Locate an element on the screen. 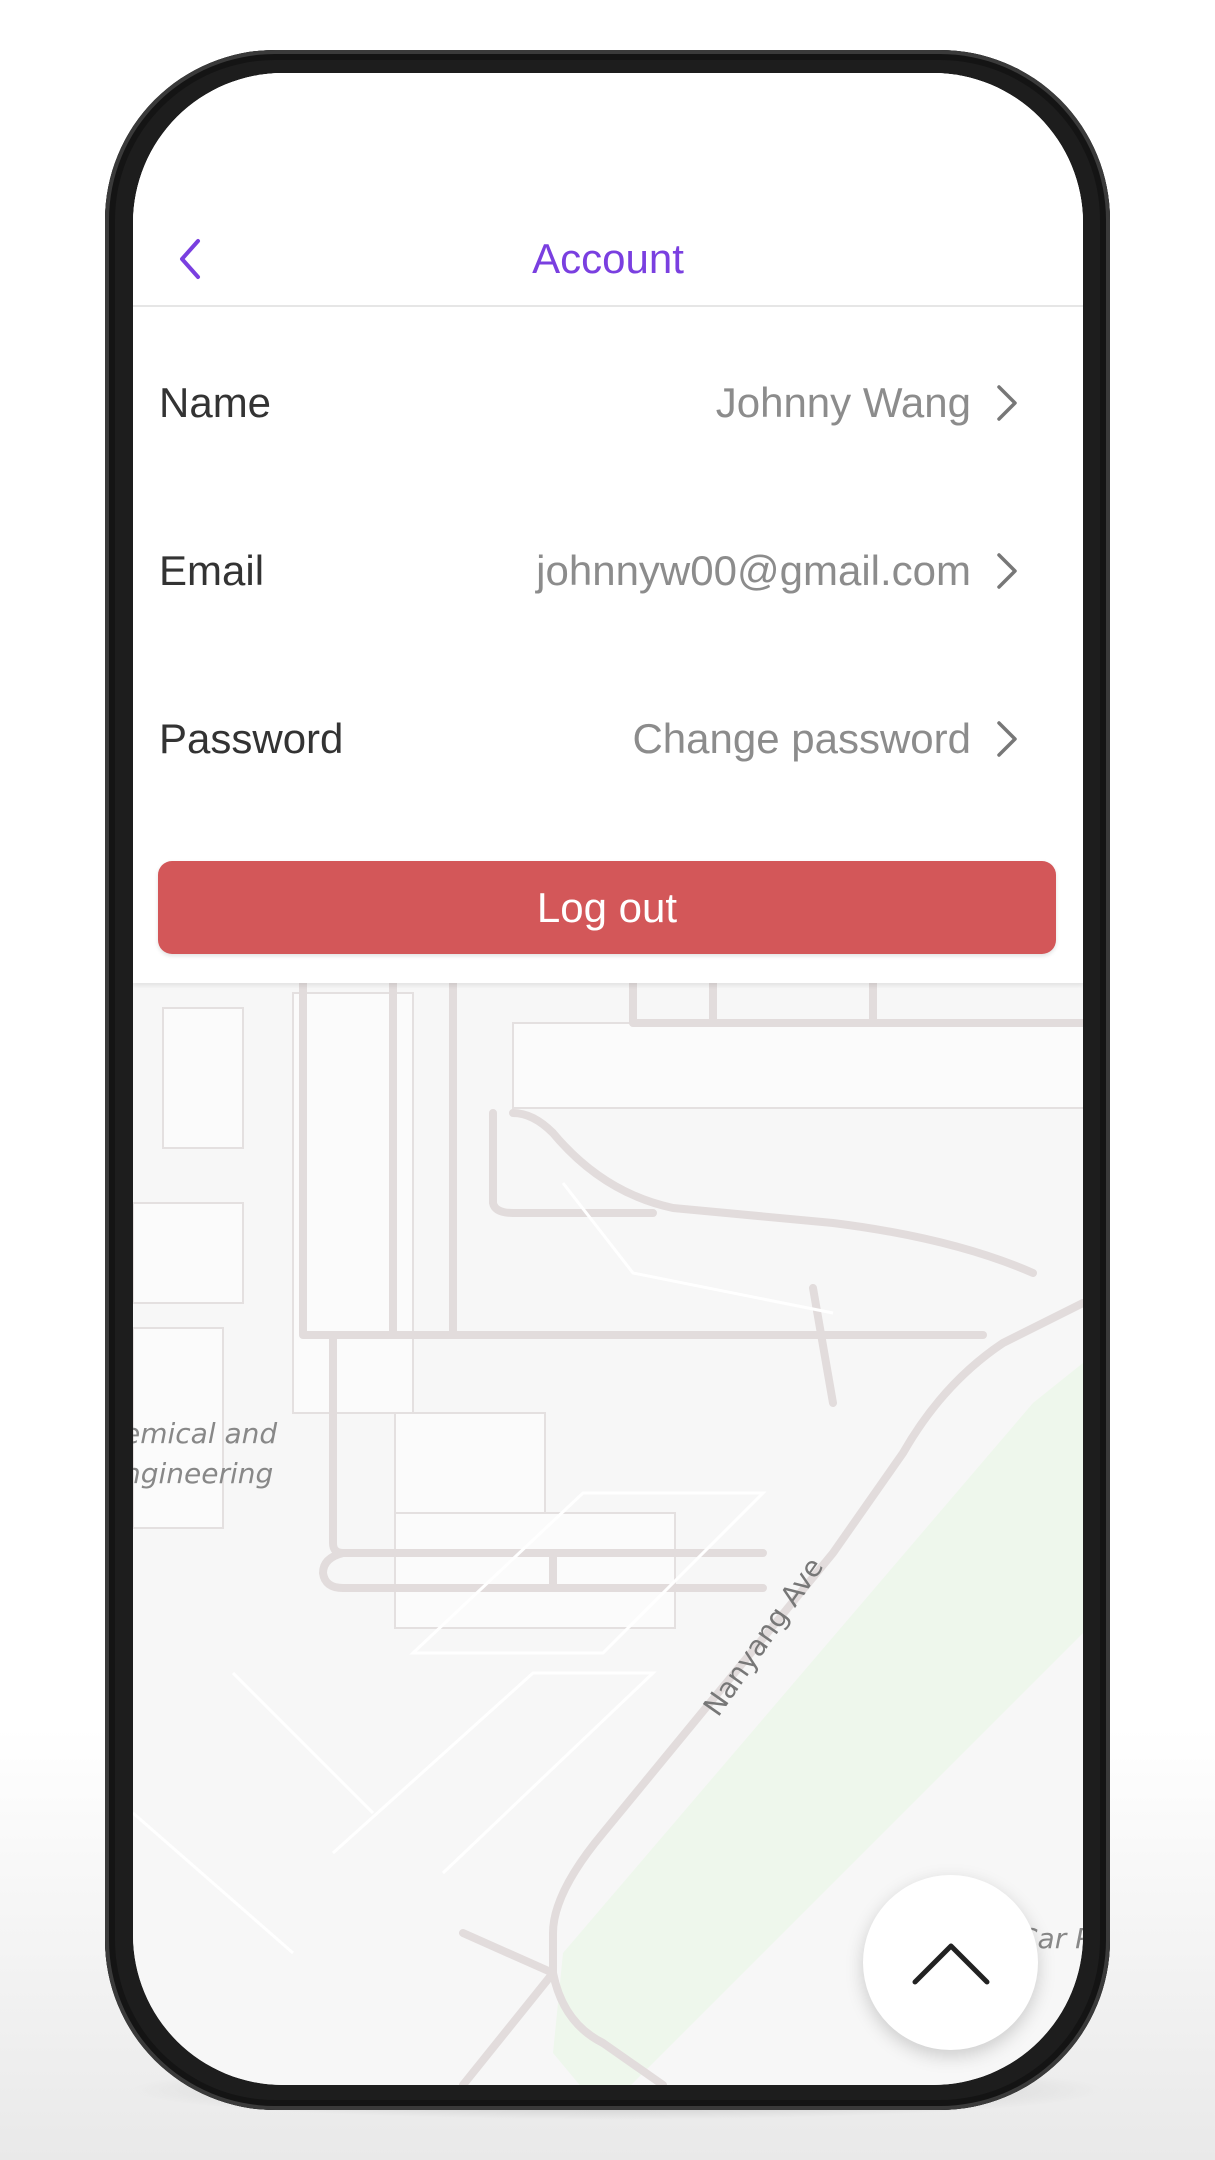  page-title: Account is located at coordinates (608, 258).